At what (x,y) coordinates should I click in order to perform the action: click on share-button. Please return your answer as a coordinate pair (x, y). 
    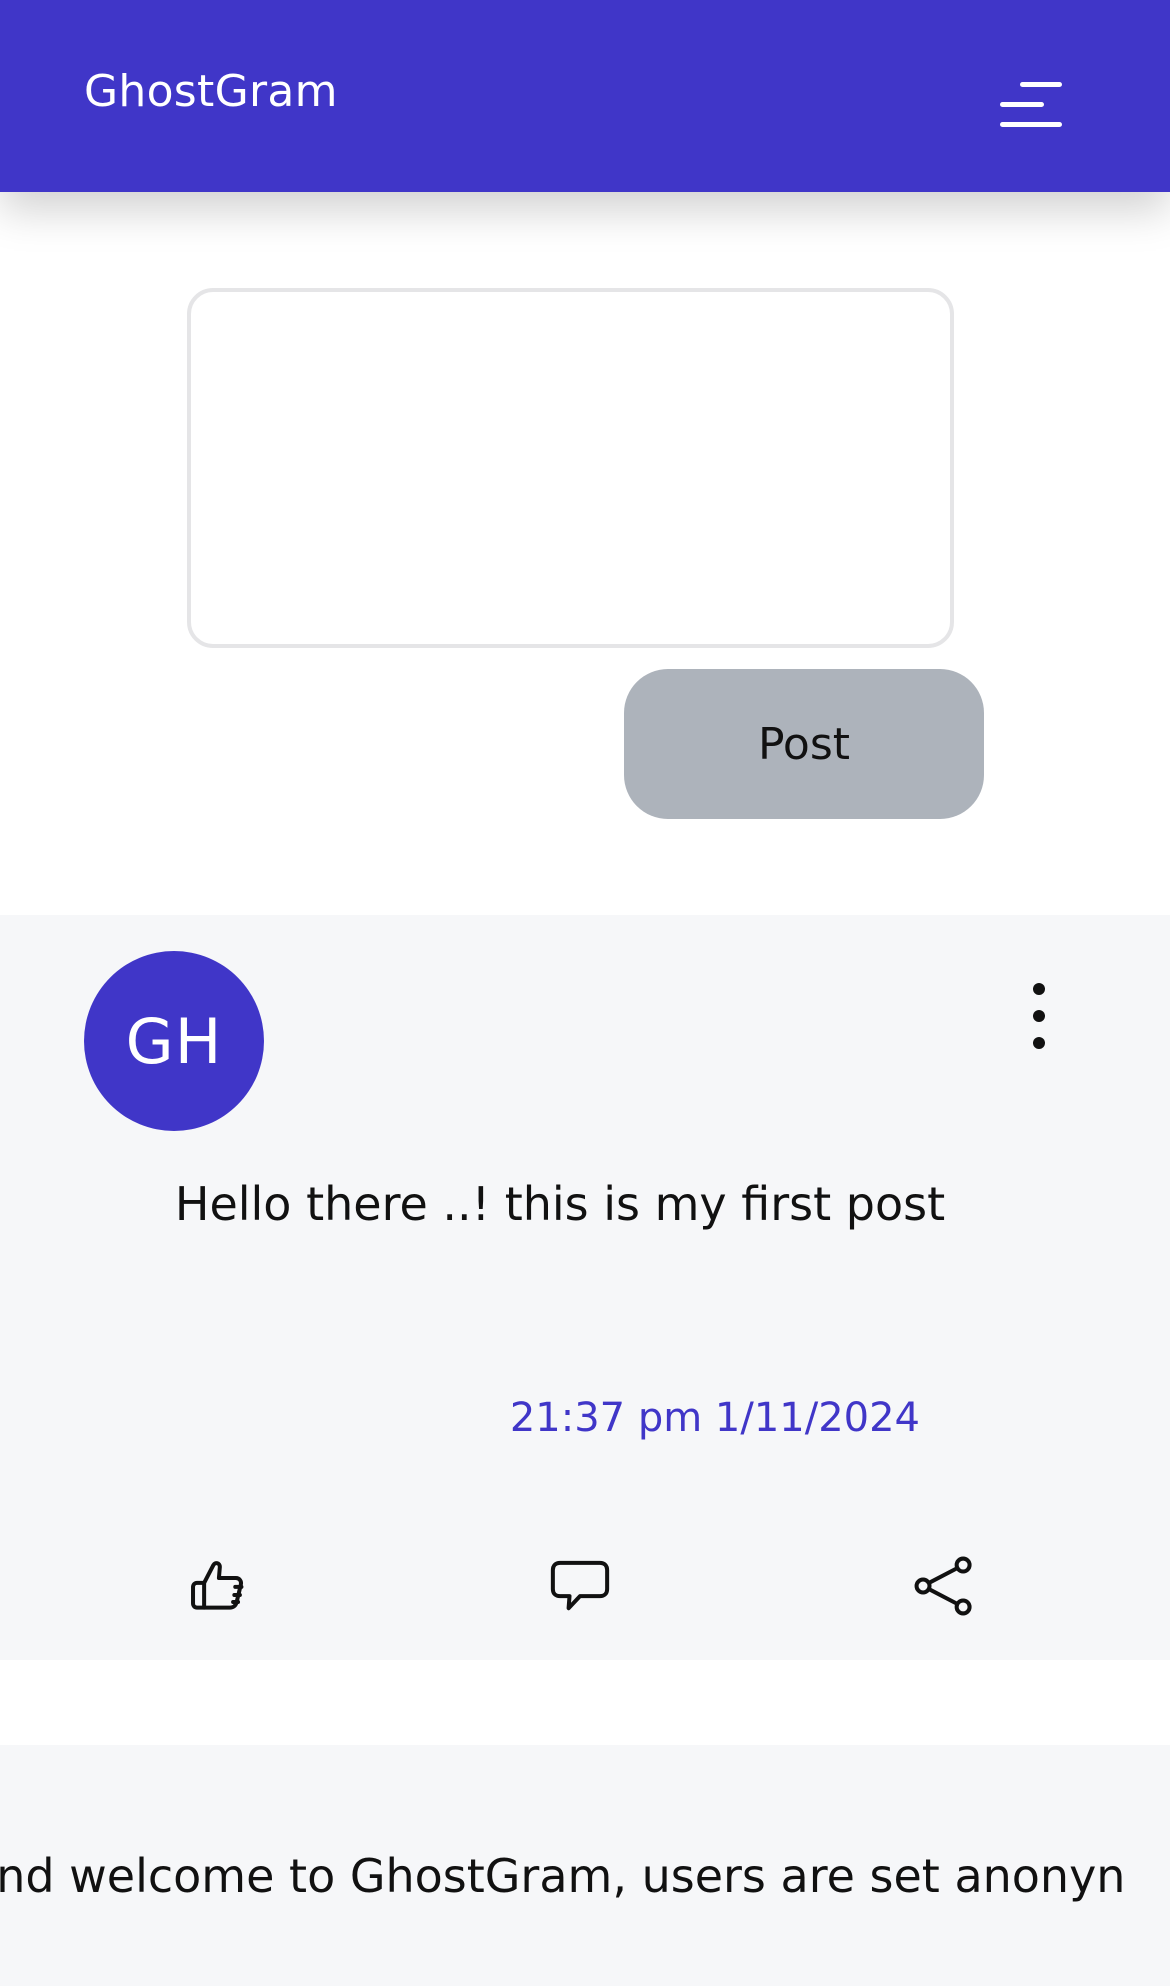
    Looking at the image, I should click on (944, 1586).